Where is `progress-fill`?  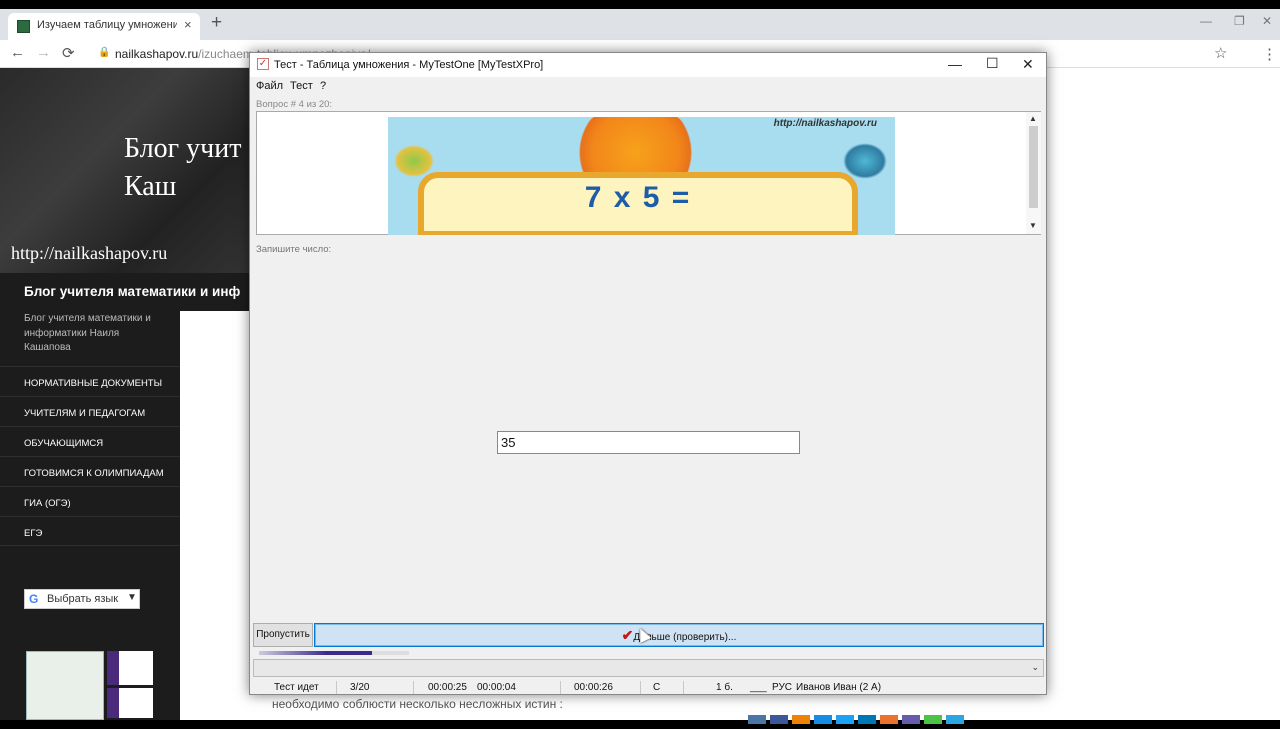 progress-fill is located at coordinates (315, 653).